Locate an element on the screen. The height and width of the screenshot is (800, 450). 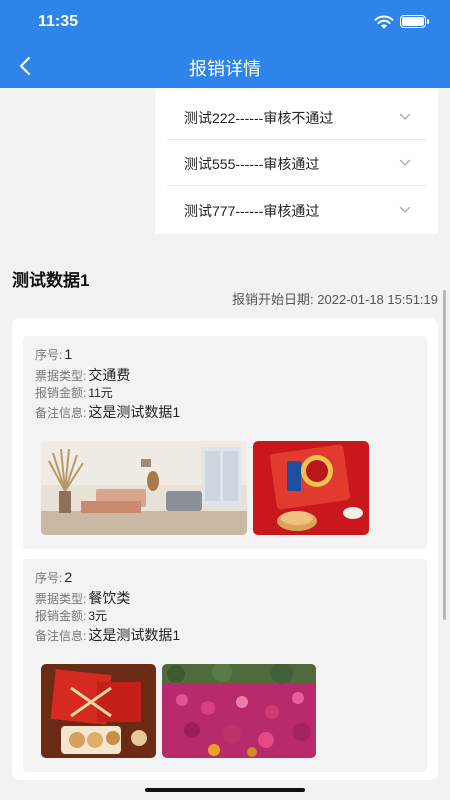
record-index-row: 序号: 1 is located at coordinates (53, 354).